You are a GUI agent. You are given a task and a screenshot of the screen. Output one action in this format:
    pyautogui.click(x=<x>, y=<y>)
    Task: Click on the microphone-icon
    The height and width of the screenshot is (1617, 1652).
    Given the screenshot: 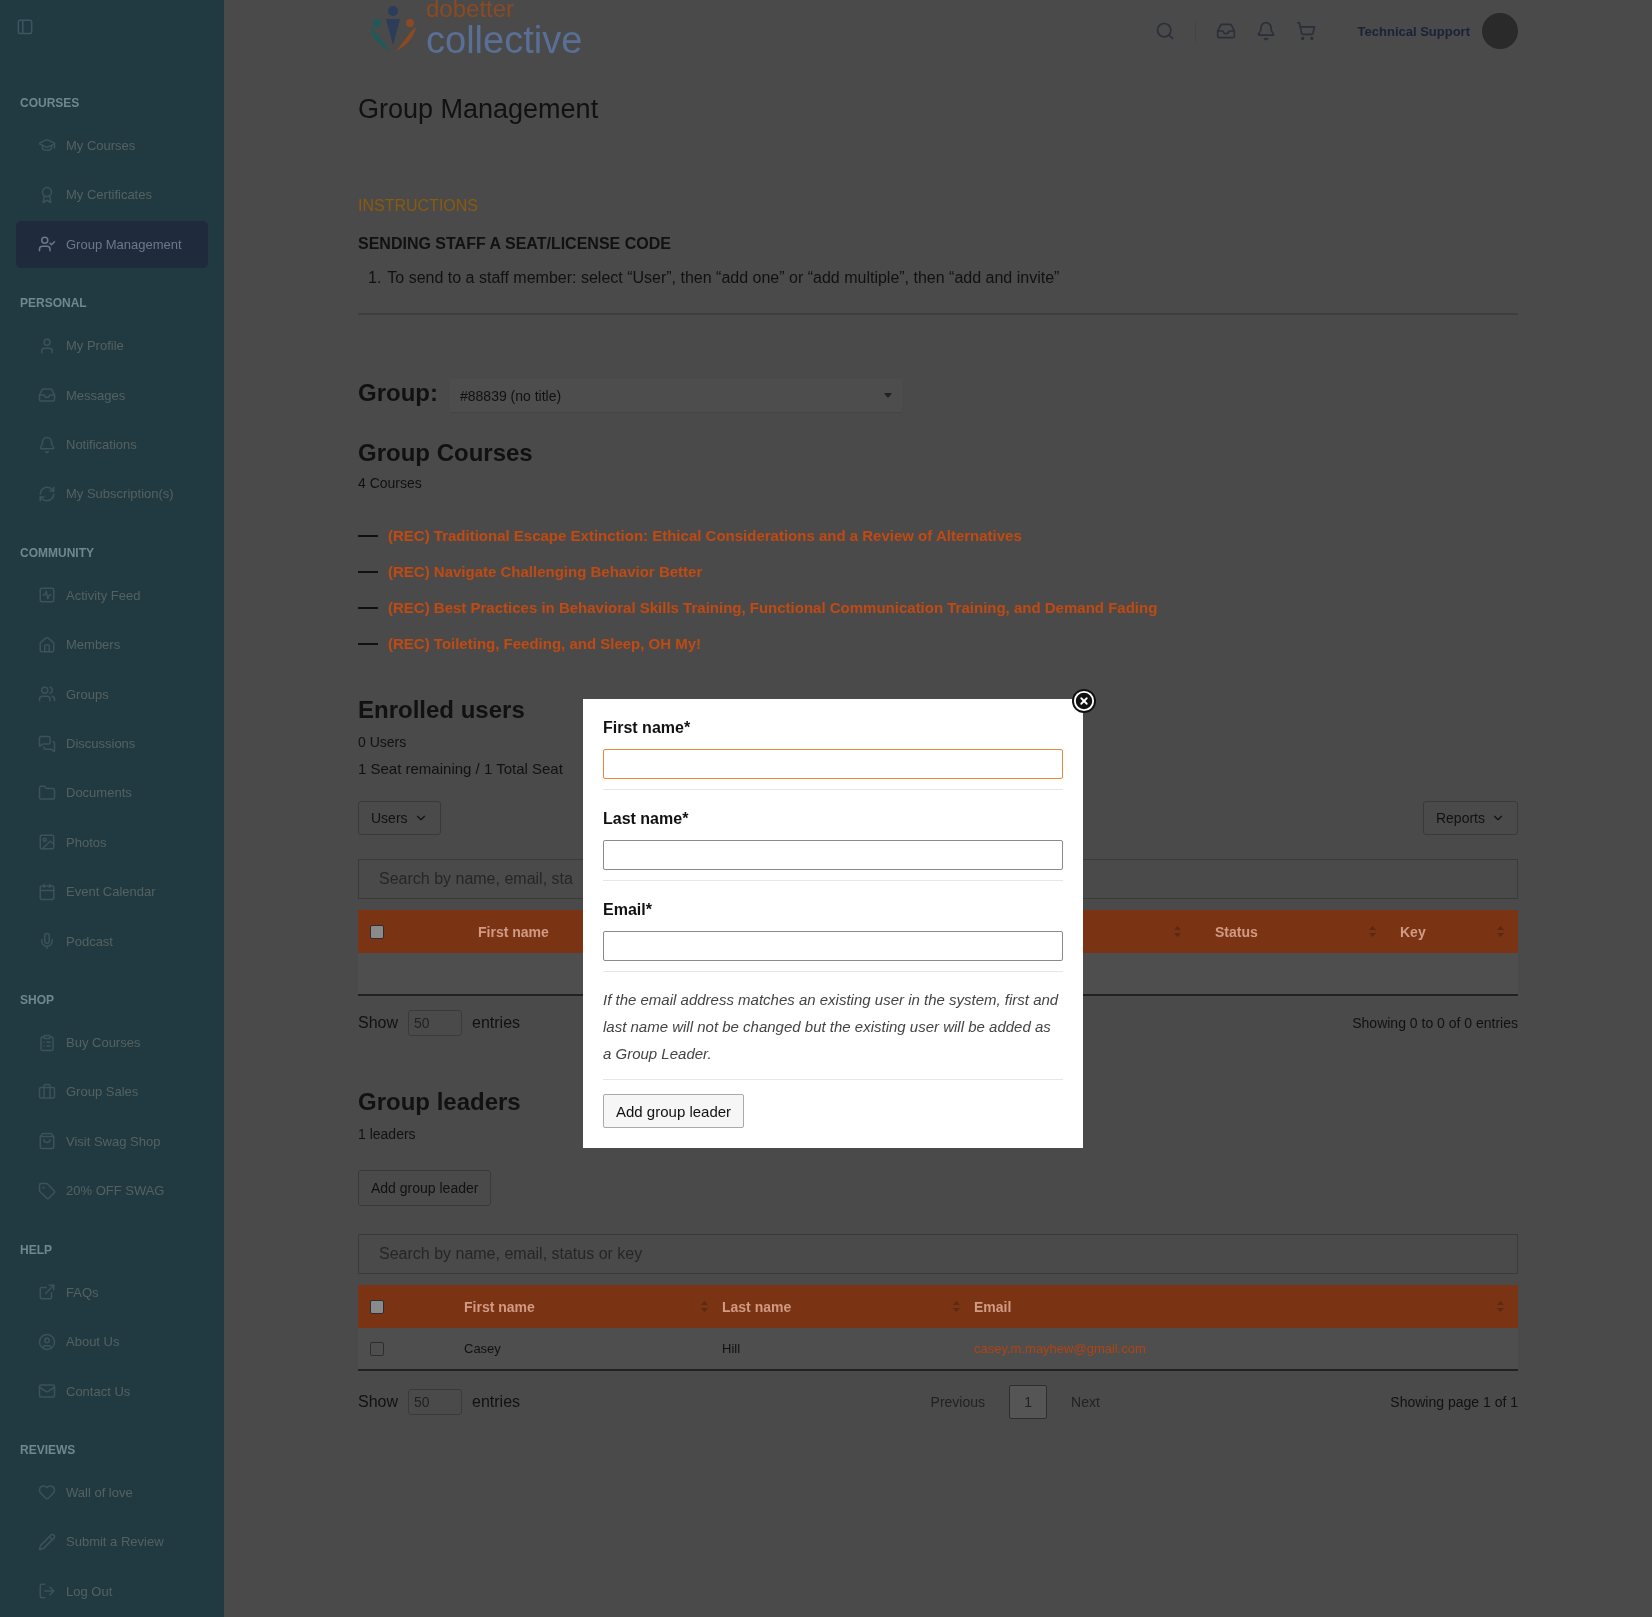 What is the action you would take?
    pyautogui.click(x=47, y=941)
    